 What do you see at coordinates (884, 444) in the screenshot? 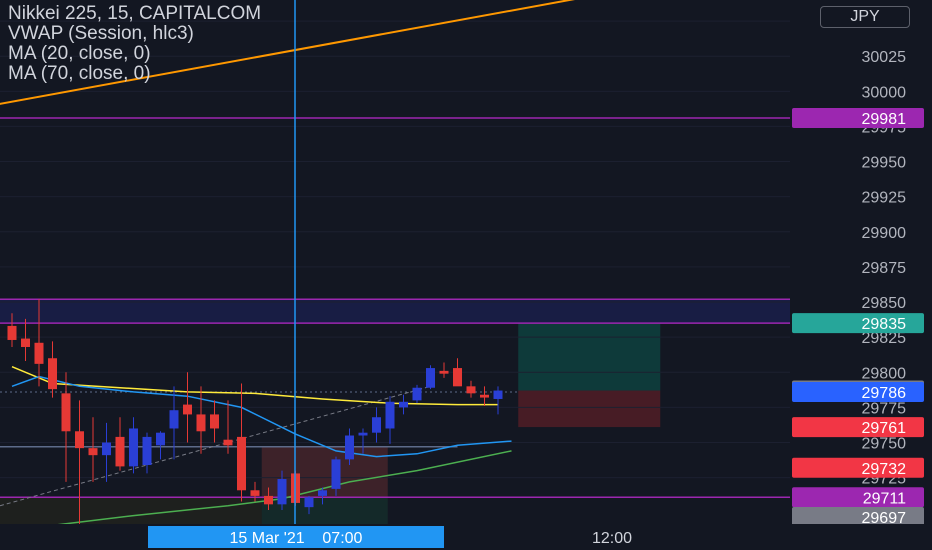
I see `price-tick-1: 29750` at bounding box center [884, 444].